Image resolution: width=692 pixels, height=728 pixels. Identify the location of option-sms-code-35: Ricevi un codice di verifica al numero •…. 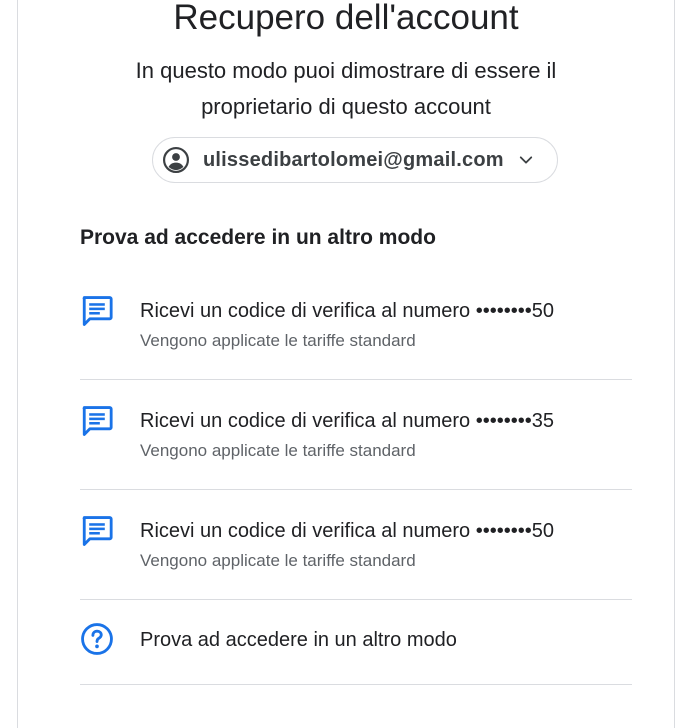
(356, 435).